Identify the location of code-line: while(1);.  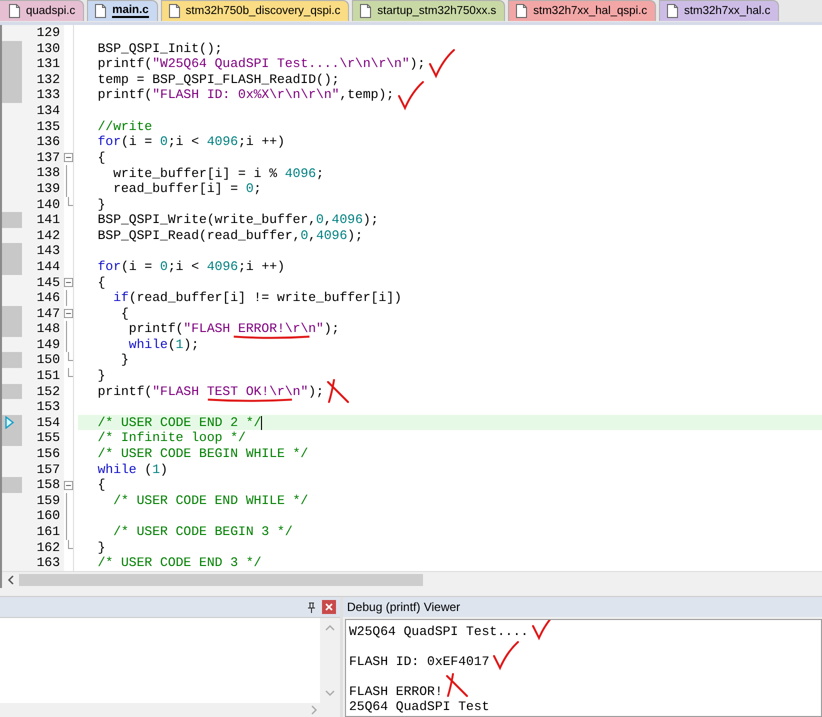
(164, 345).